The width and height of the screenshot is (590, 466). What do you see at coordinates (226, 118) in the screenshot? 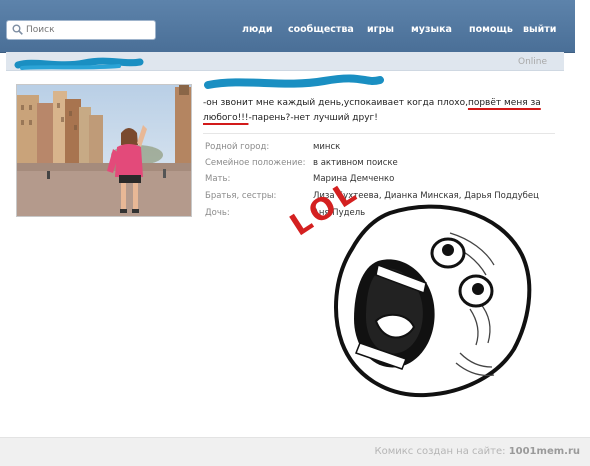
I see `status-highlight-2: любого!!!` at bounding box center [226, 118].